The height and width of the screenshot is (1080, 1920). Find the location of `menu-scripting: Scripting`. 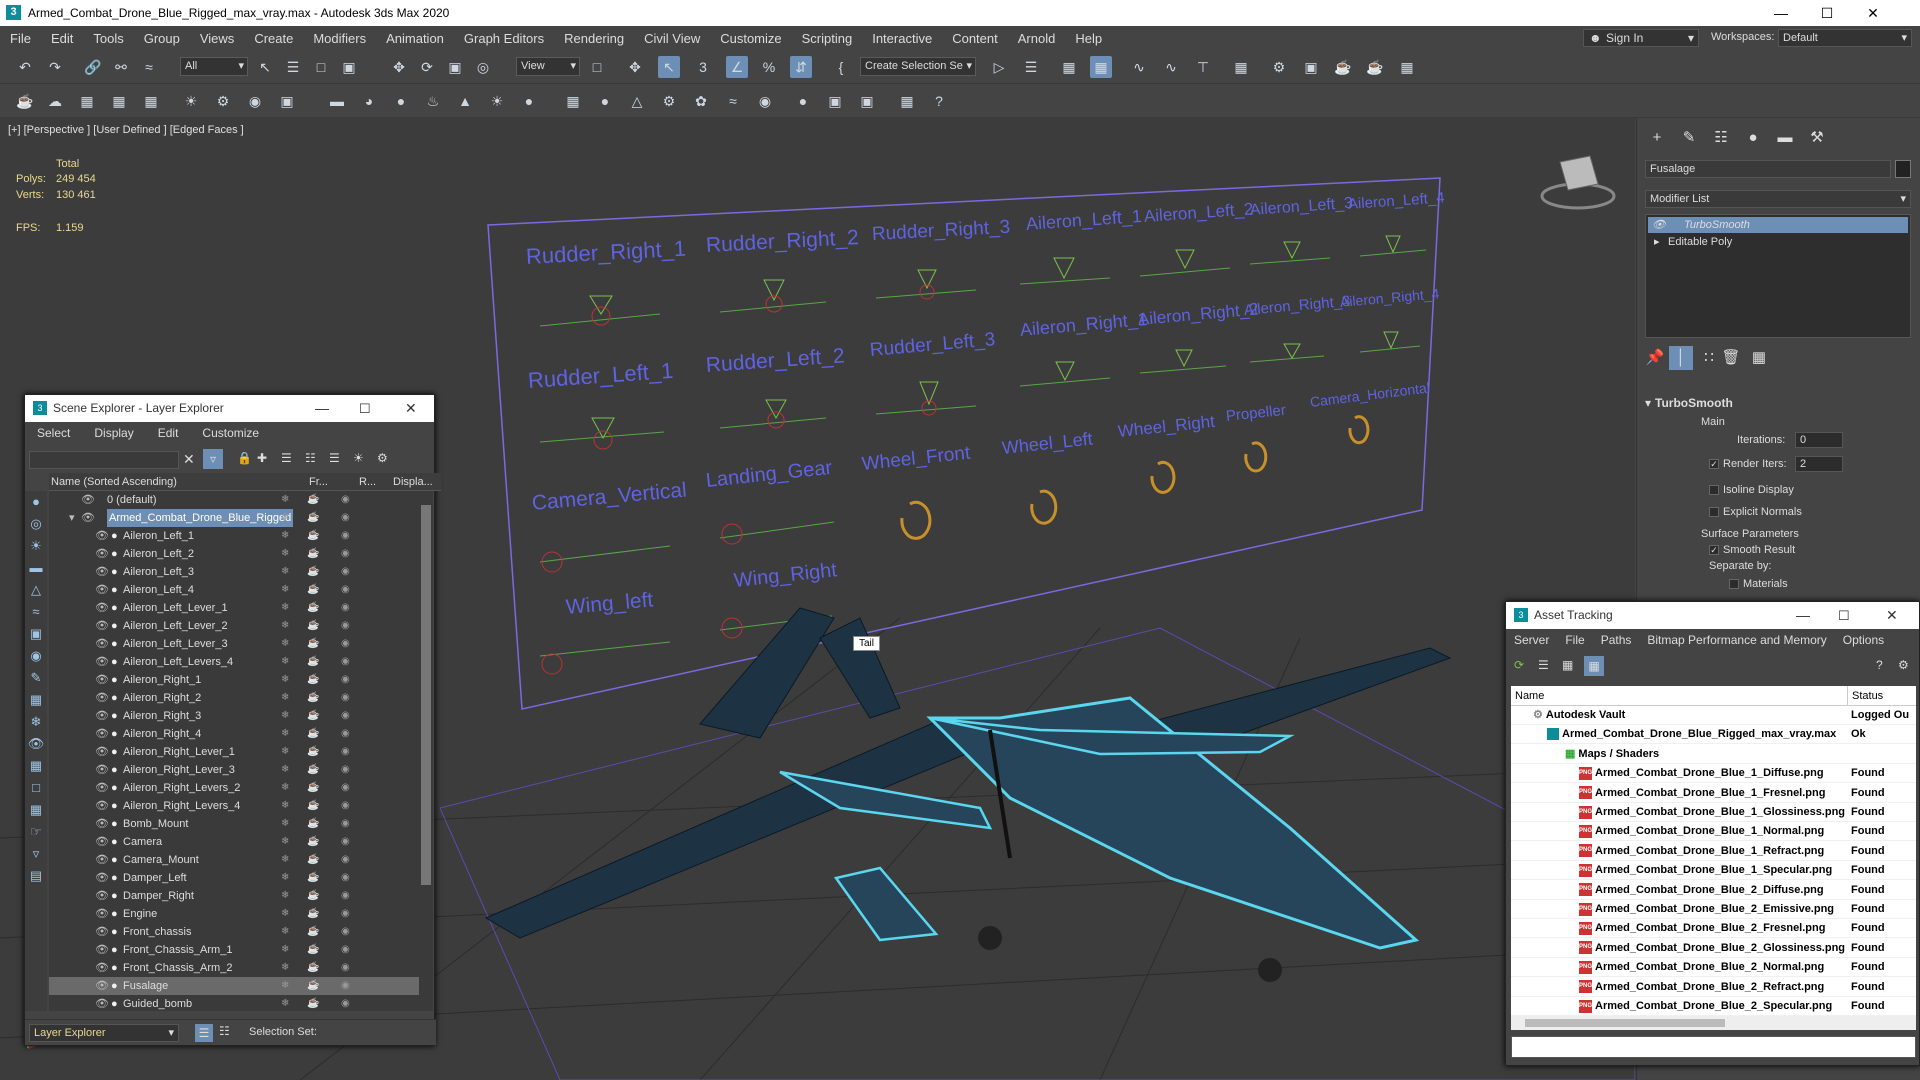

menu-scripting: Scripting is located at coordinates (827, 38).